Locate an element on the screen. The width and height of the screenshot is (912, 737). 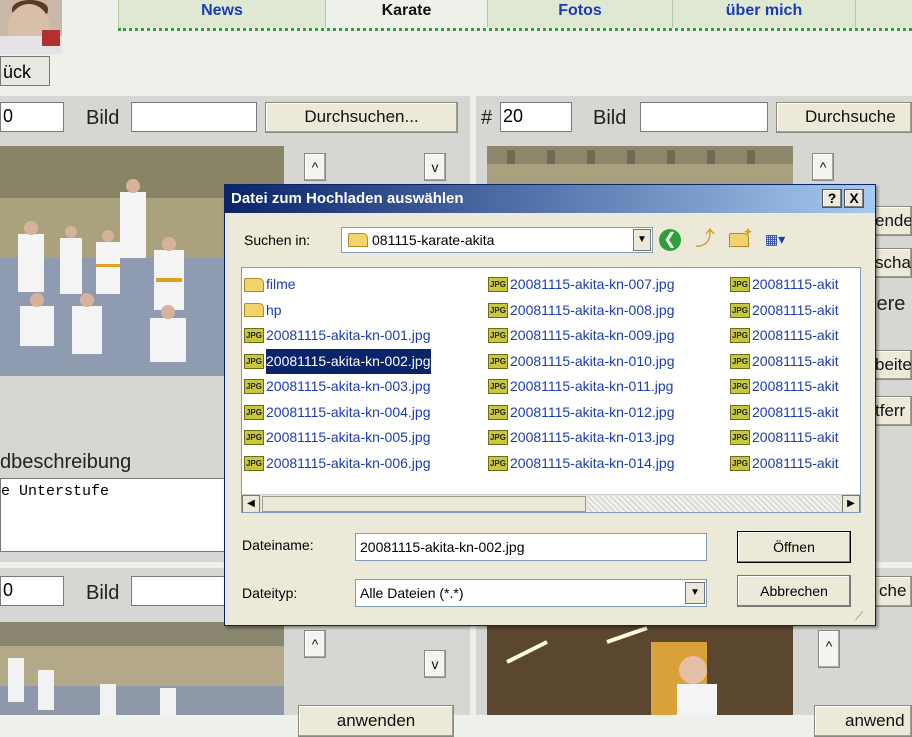
file-item-label: 20081115-akita-kn-011.jpg is located at coordinates (592, 386).